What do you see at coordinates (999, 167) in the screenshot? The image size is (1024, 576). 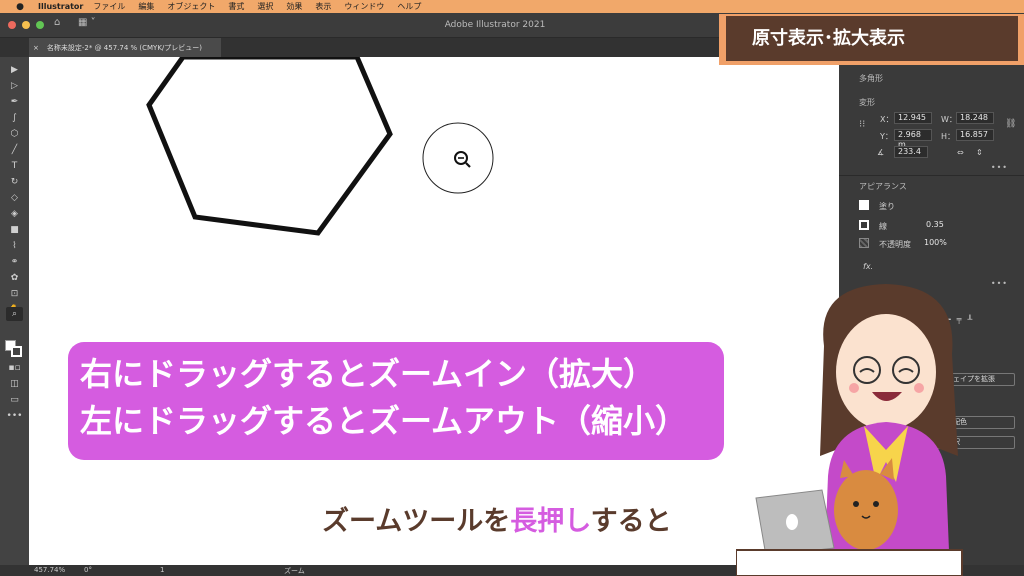 I see `transform-more-options: •••` at bounding box center [999, 167].